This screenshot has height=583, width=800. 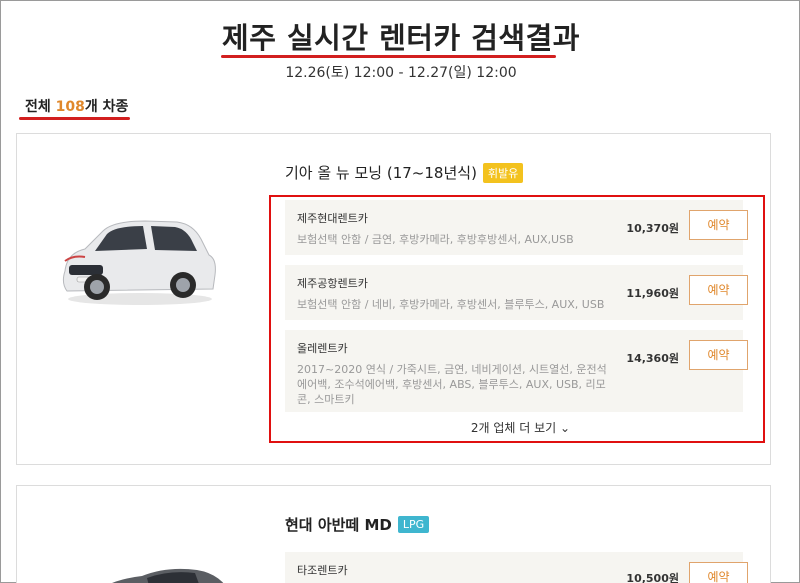 I want to click on car-name: 현대 아반떼 MD LPG, so click(x=357, y=524).